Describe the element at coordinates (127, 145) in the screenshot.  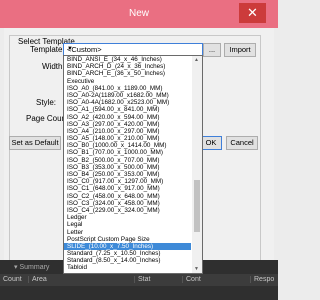
I see `dropdown-item: ISO_B0_(1000.00_x_1414.00_MM)` at that location.